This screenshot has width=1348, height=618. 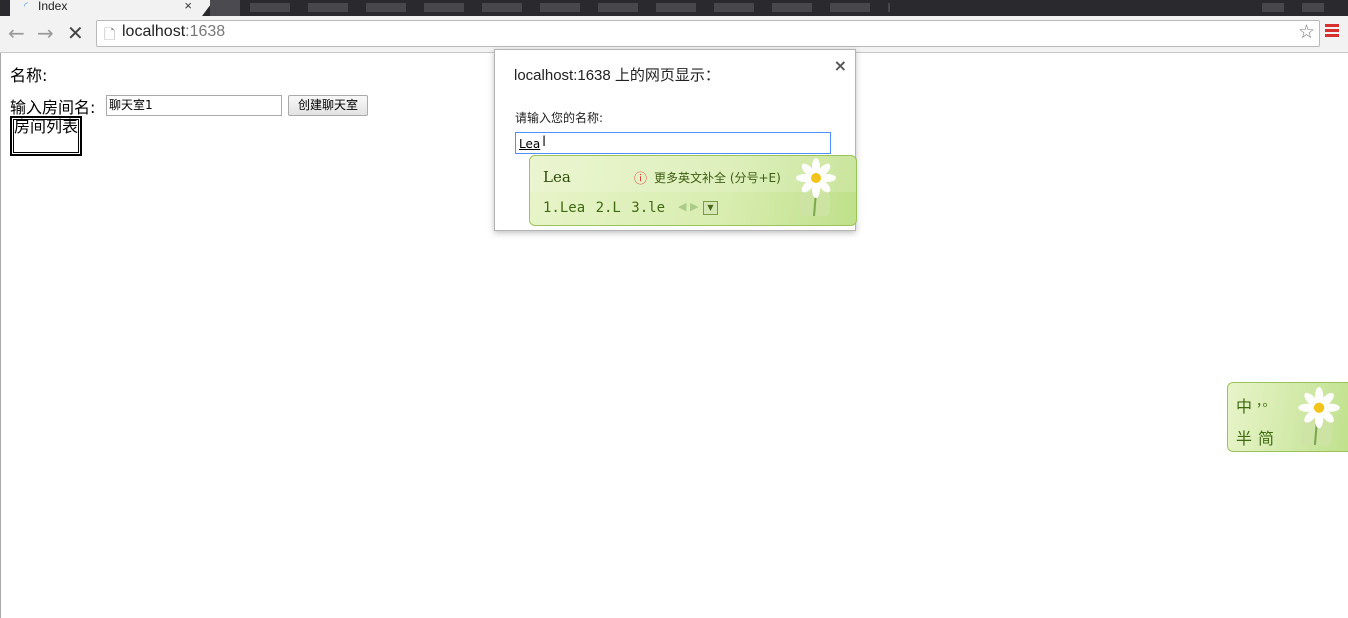 I want to click on info-icon: ⓘ, so click(x=641, y=179).